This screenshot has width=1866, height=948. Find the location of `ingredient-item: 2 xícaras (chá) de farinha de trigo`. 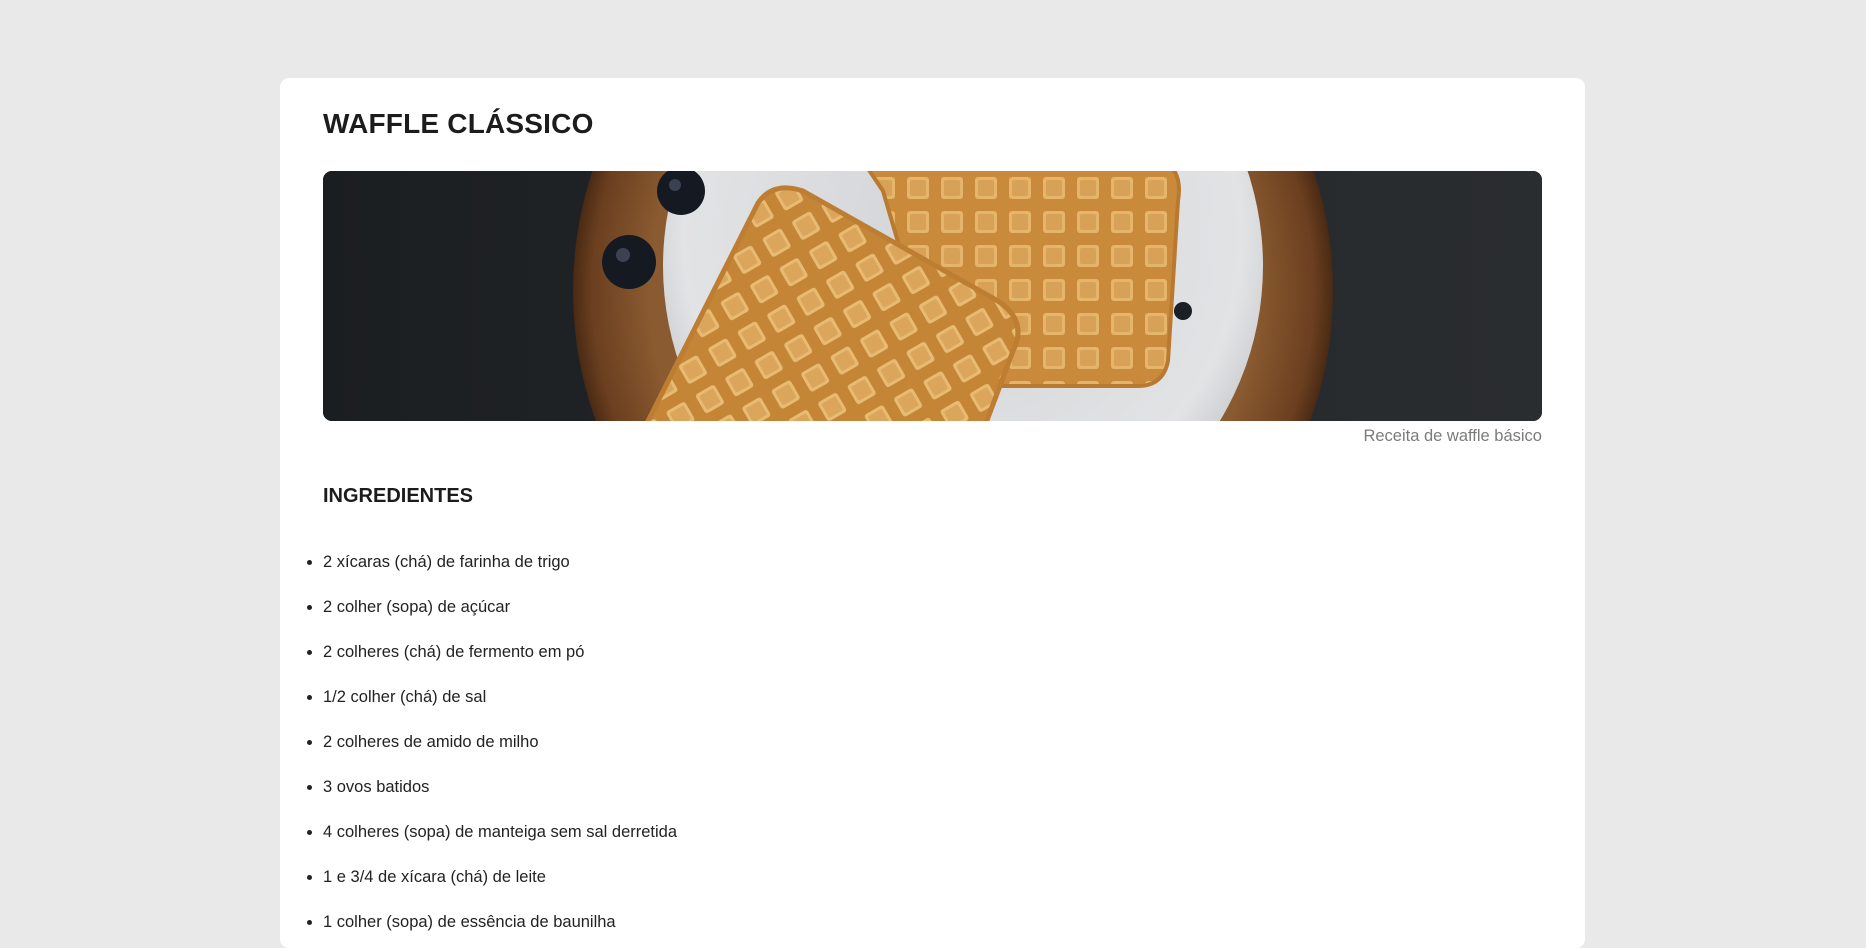

ingredient-item: 2 xícaras (chá) de farinha de trigo is located at coordinates (932, 562).